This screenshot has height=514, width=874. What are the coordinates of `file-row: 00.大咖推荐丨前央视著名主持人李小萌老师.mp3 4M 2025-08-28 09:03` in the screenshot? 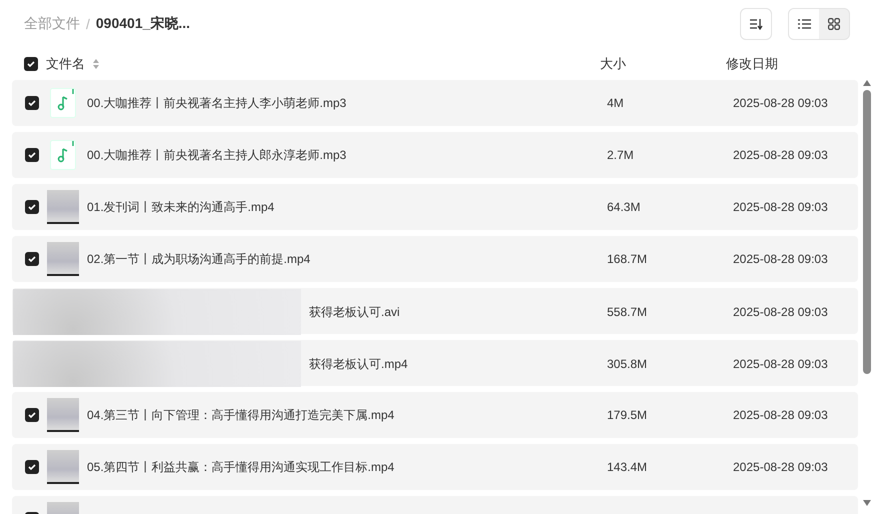 It's located at (435, 103).